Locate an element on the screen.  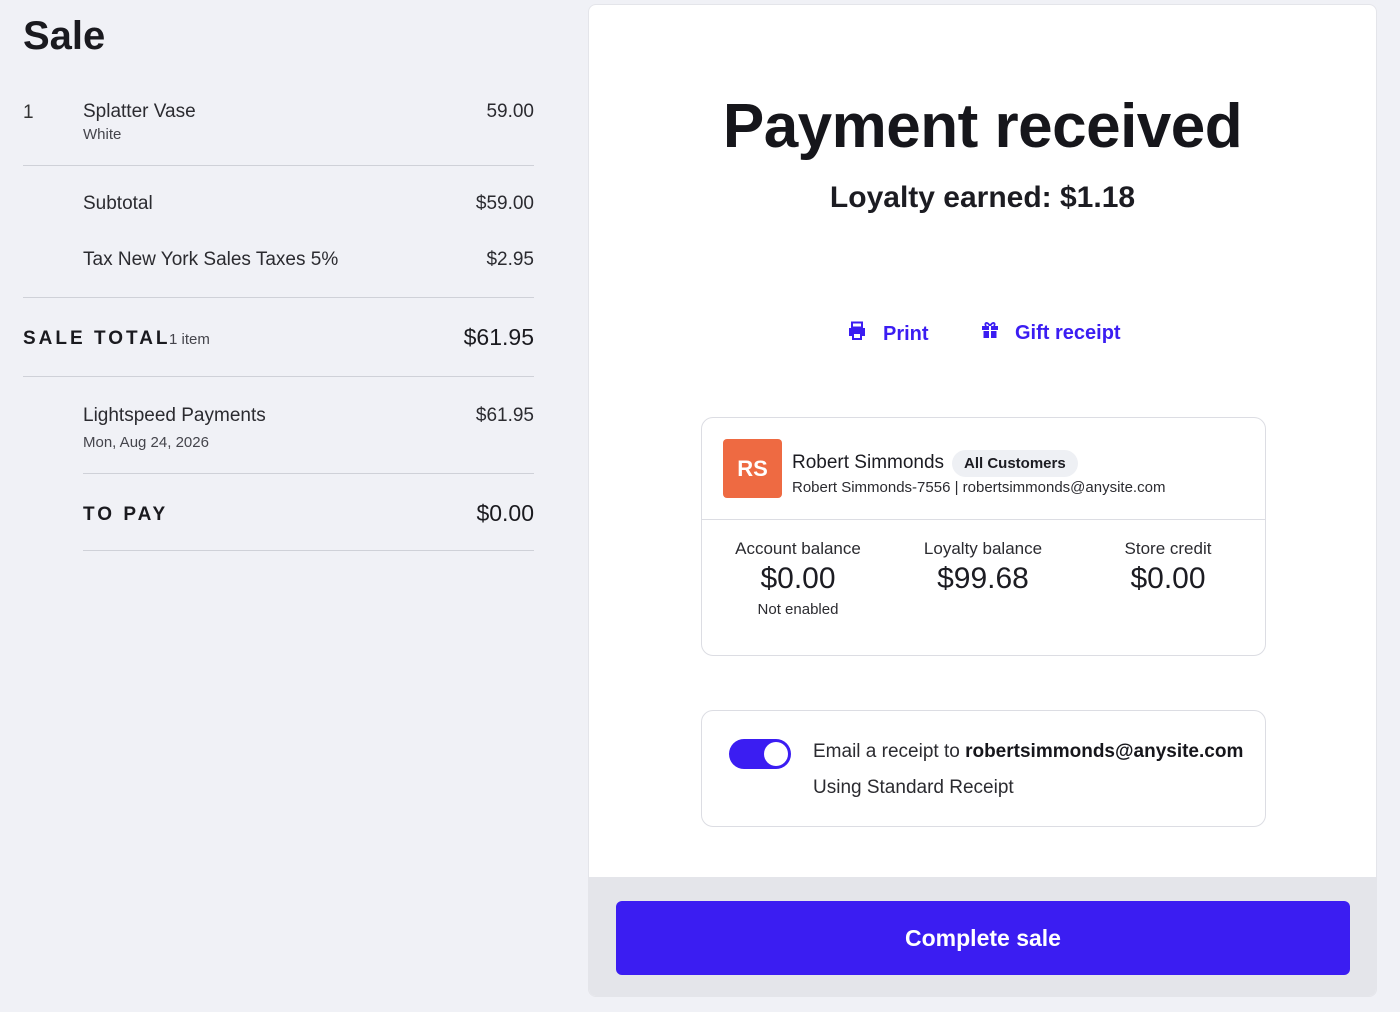
customer-name: Robert Simmonds is located at coordinates (868, 462).